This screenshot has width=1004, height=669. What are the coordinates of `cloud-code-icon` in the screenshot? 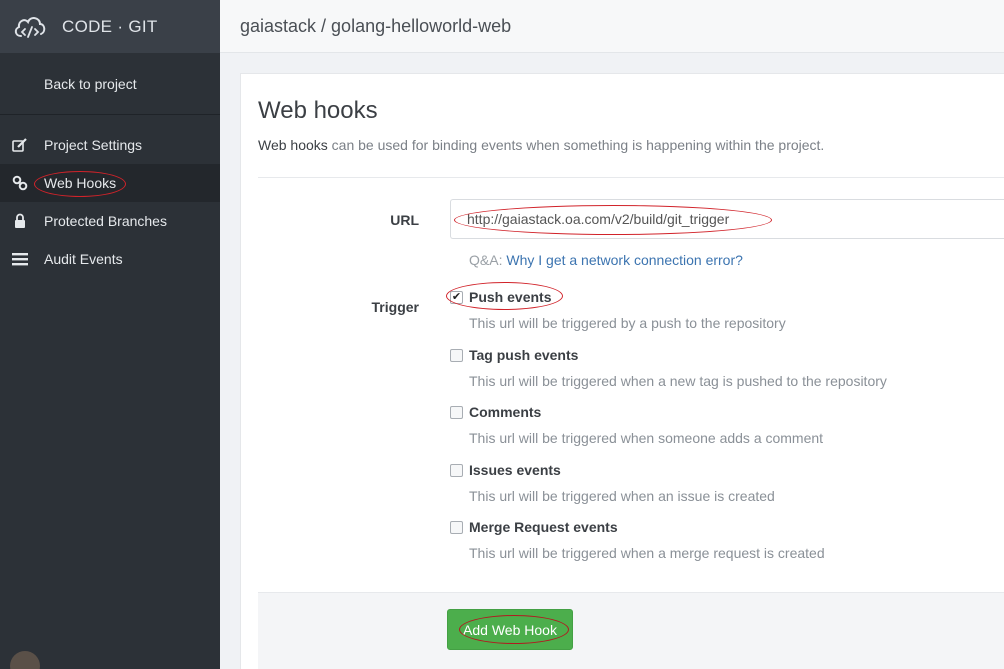 It's located at (30, 27).